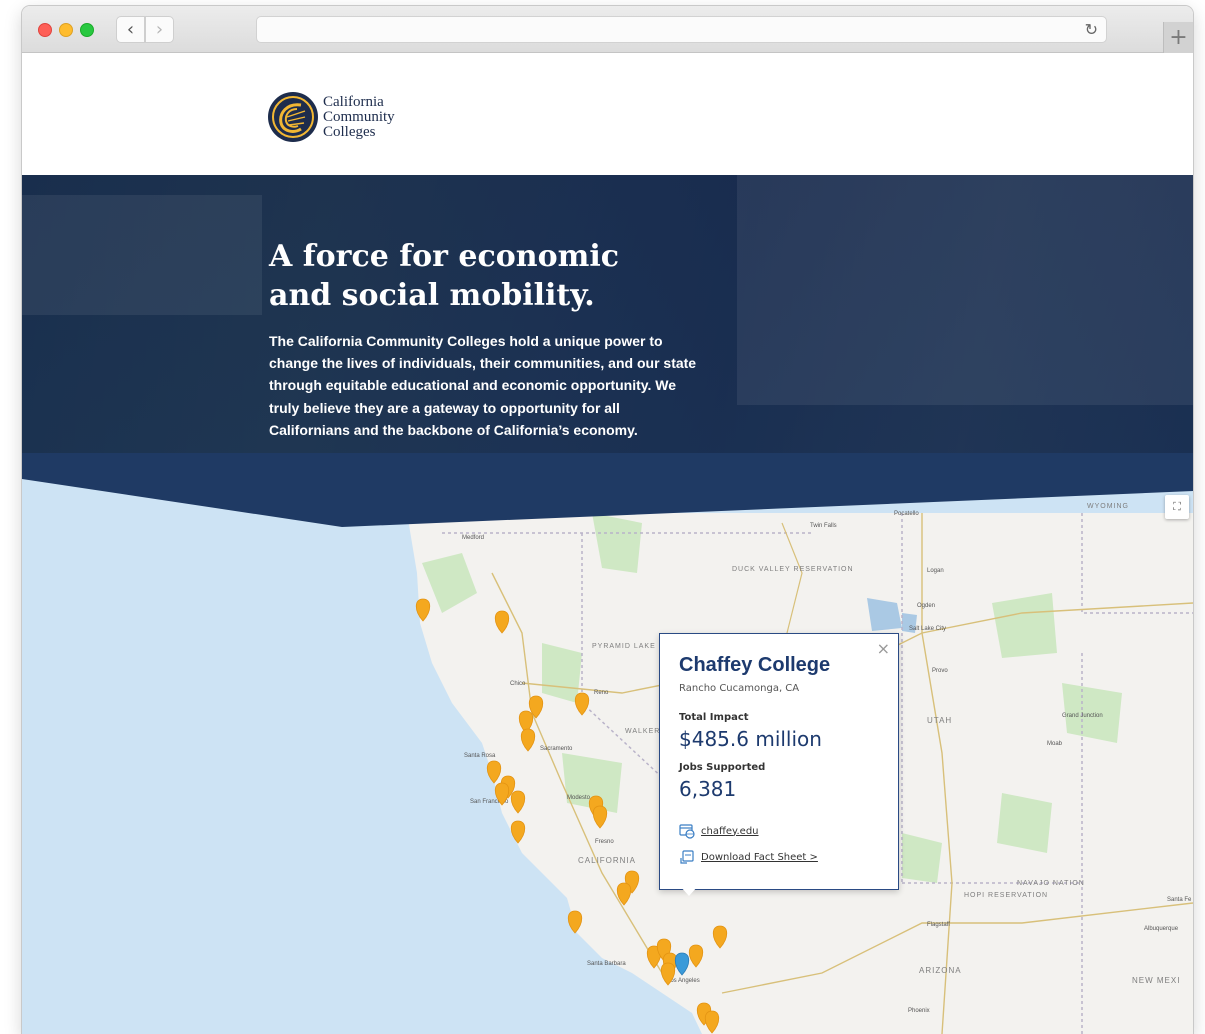 Image resolution: width=1205 pixels, height=1034 pixels. Describe the element at coordinates (750, 739) in the screenshot. I see `total-impact-value: $485.6 million` at that location.